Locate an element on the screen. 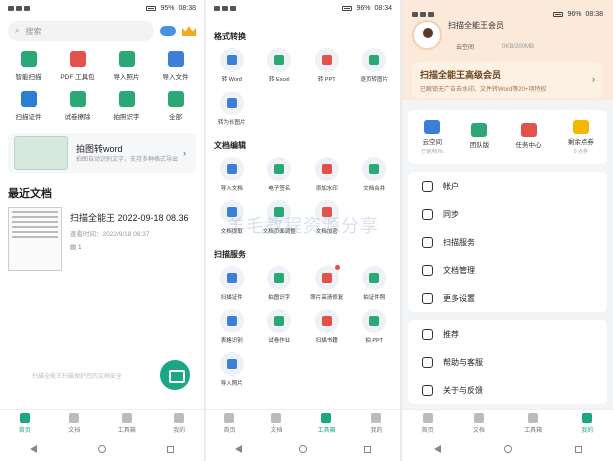  tool-item: 试卷作业 is located at coordinates (280, 326).